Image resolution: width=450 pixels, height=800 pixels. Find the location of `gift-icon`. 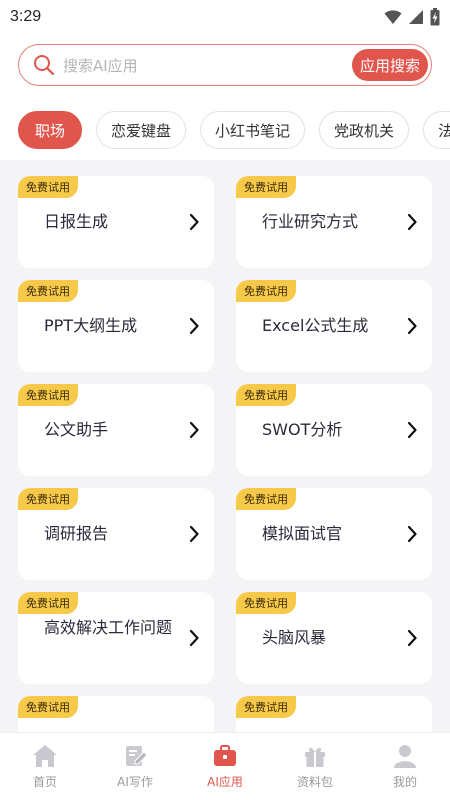

gift-icon is located at coordinates (315, 757).